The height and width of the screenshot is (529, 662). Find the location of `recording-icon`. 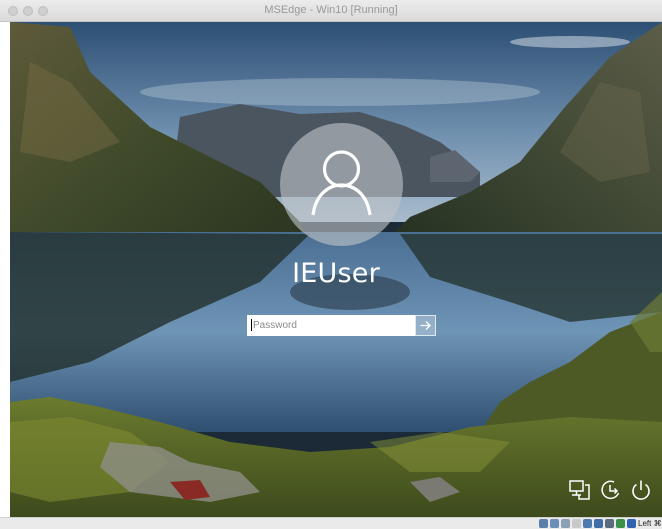

recording-icon is located at coordinates (609, 523).